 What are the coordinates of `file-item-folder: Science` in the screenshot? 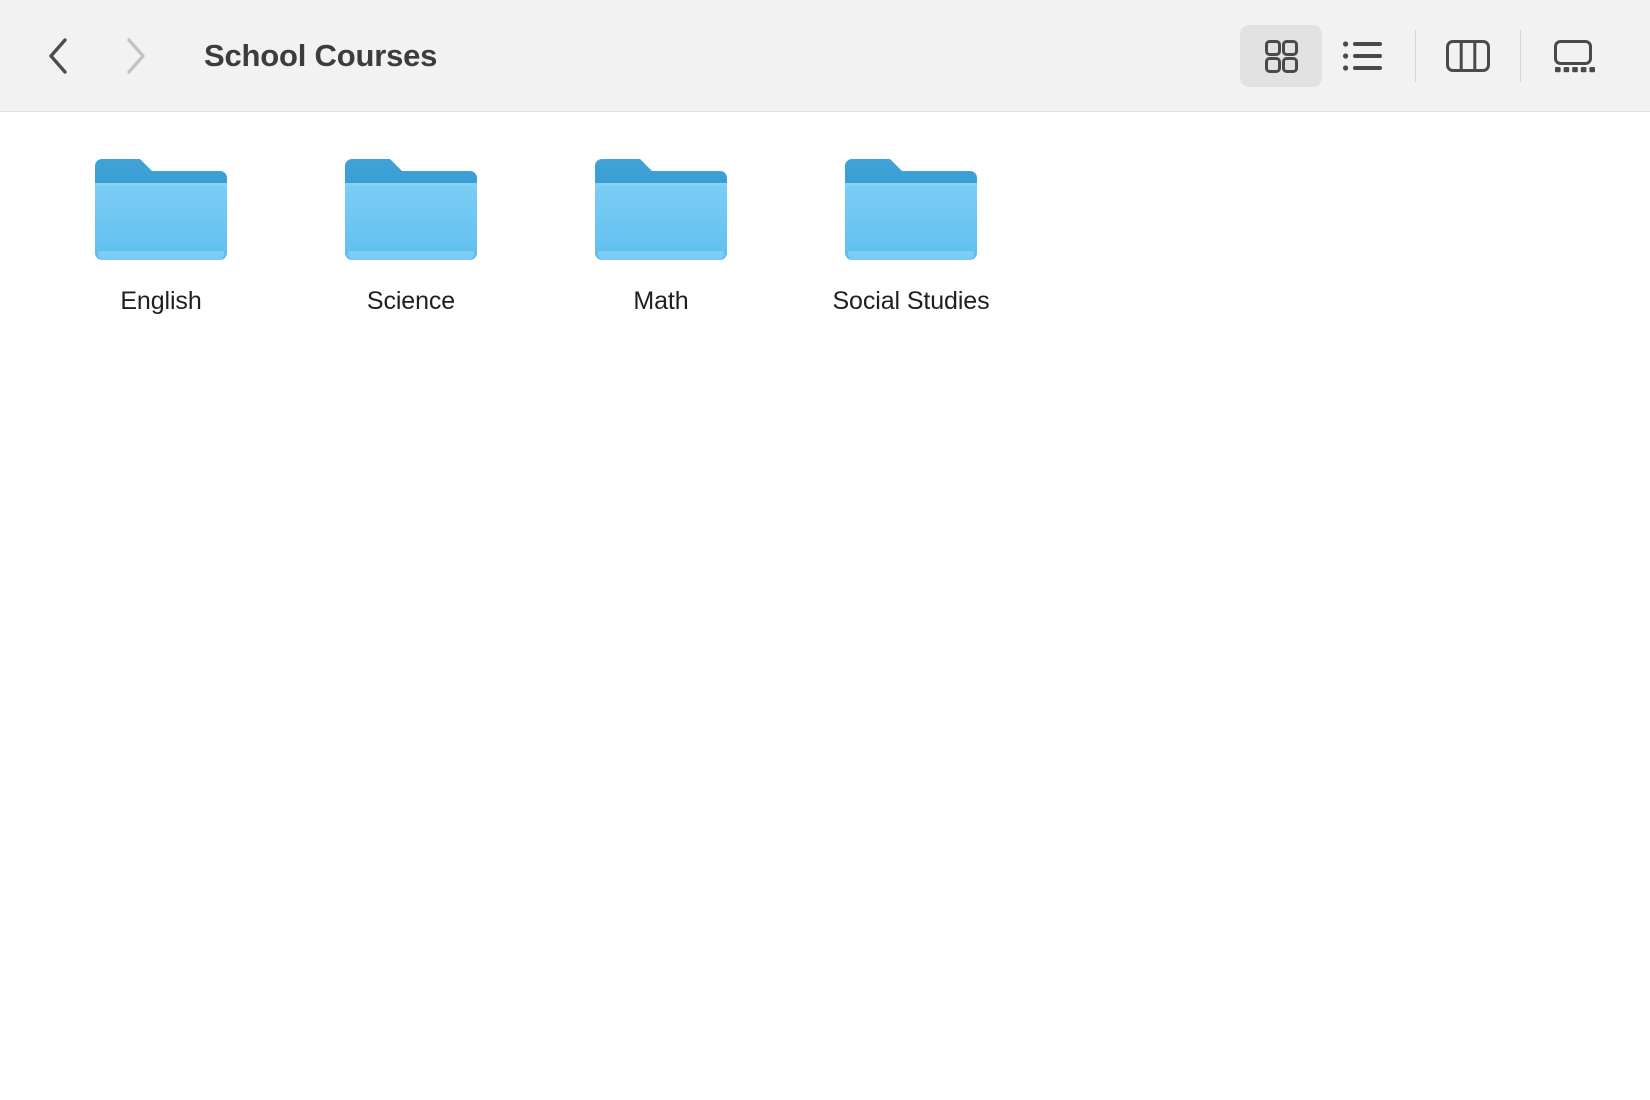 It's located at (411, 240).